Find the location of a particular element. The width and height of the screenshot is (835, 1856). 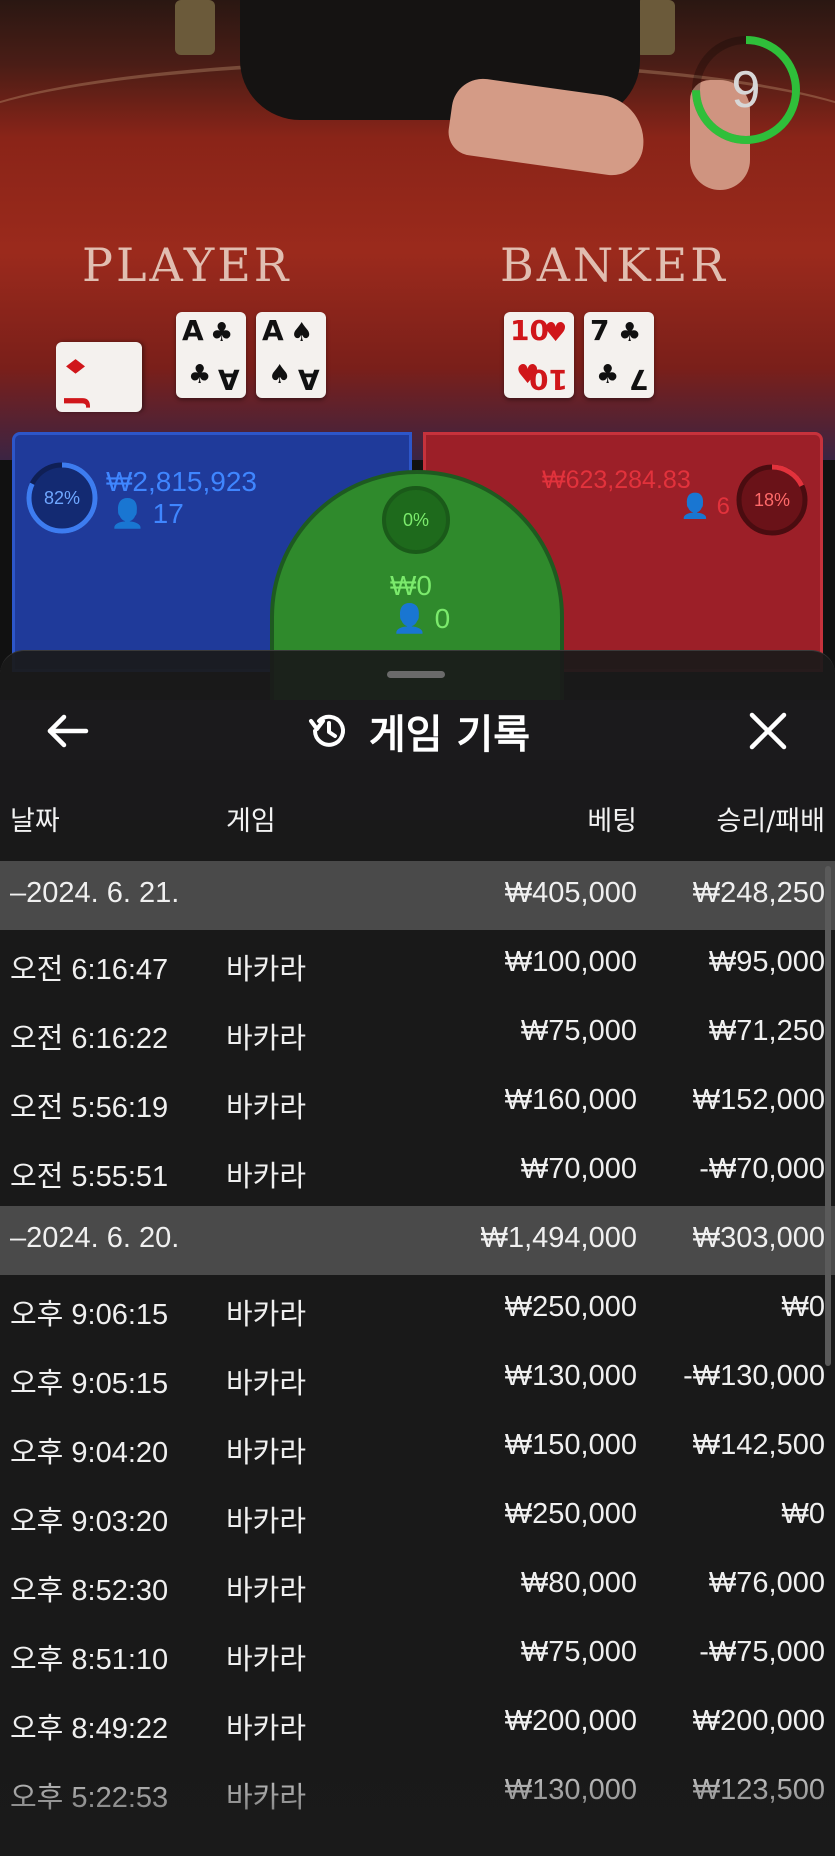

history-row: 오전 6:16:47 바카라 ₩100,000 ₩95,000 is located at coordinates (417, 964).